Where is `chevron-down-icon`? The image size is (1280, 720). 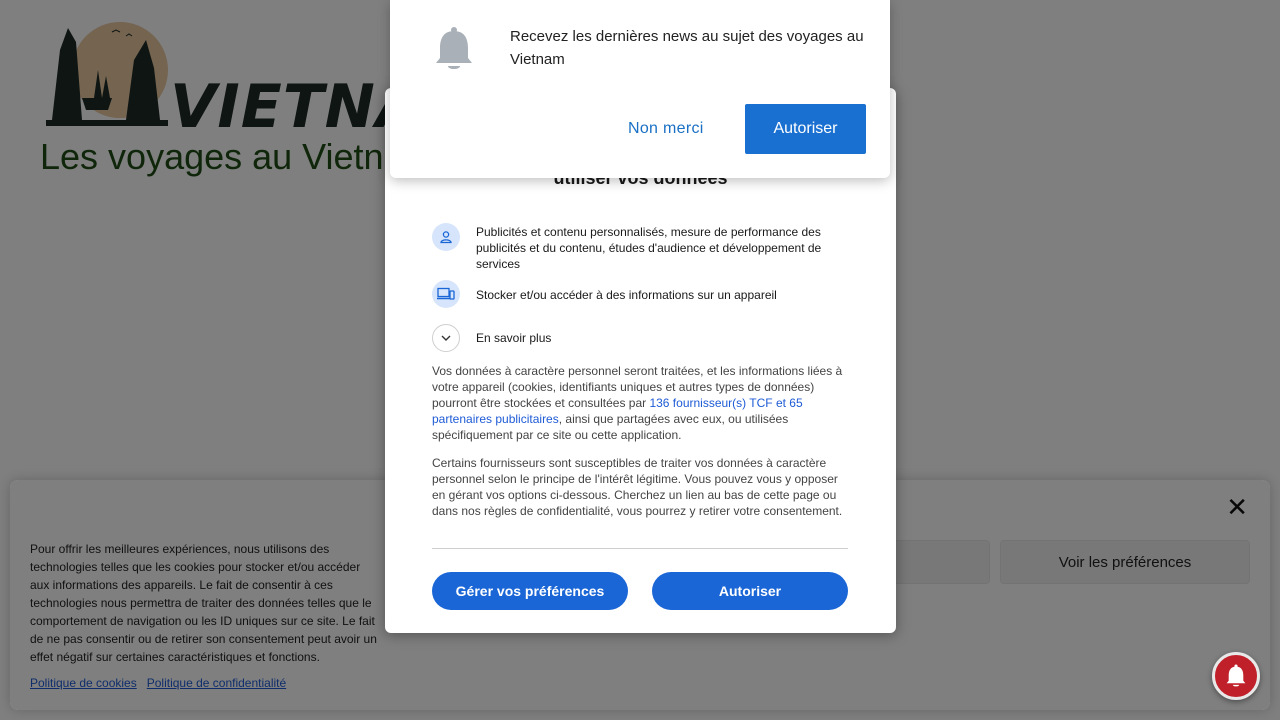
chevron-down-icon is located at coordinates (446, 338).